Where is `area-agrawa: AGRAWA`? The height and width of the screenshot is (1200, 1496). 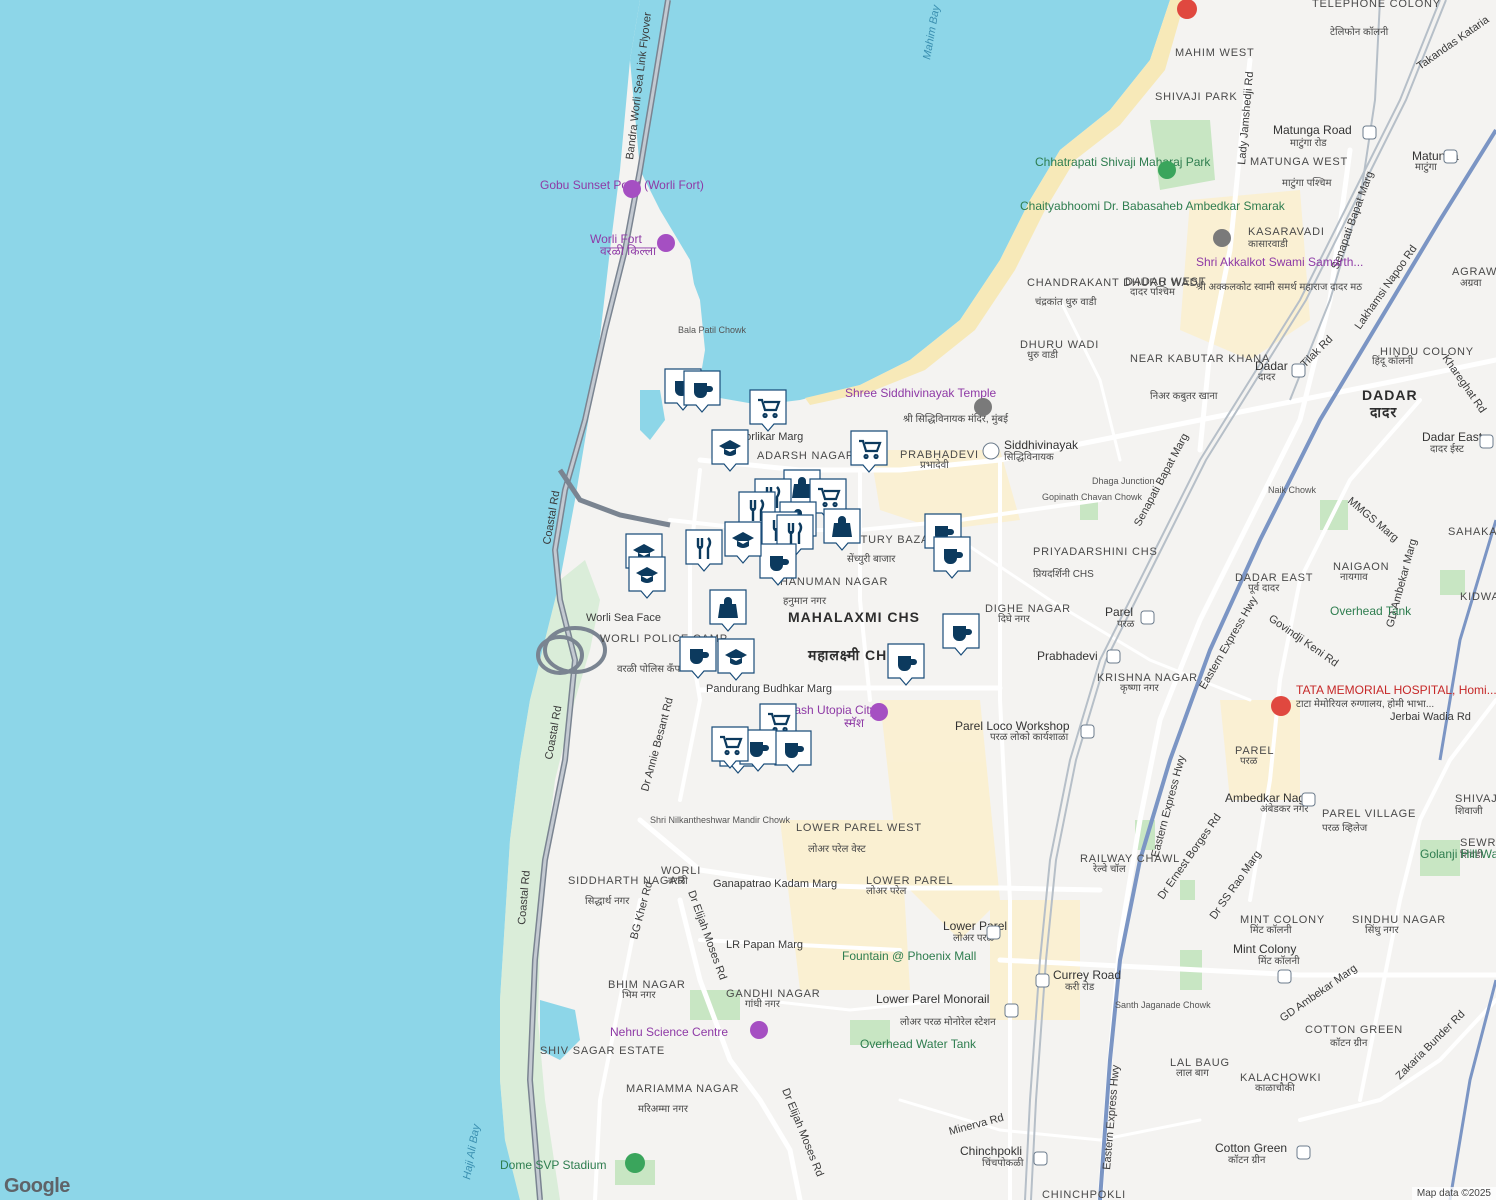
area-agrawa: AGRAWA is located at coordinates (1474, 272).